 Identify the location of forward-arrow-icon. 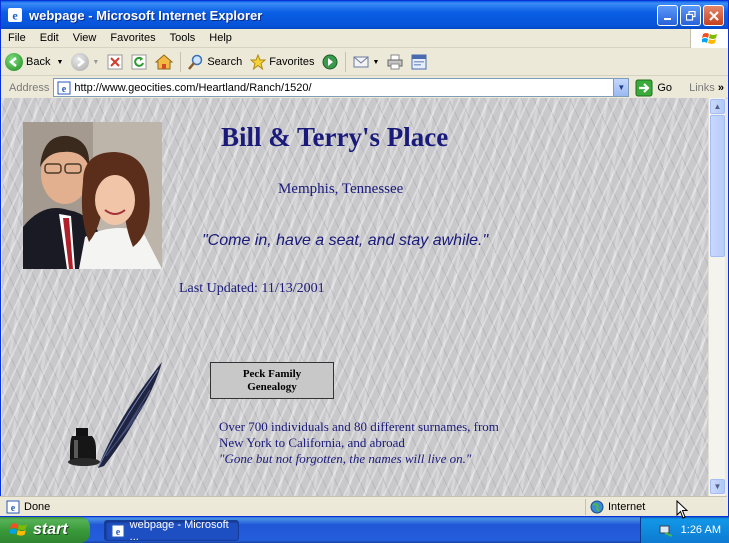
(80, 62).